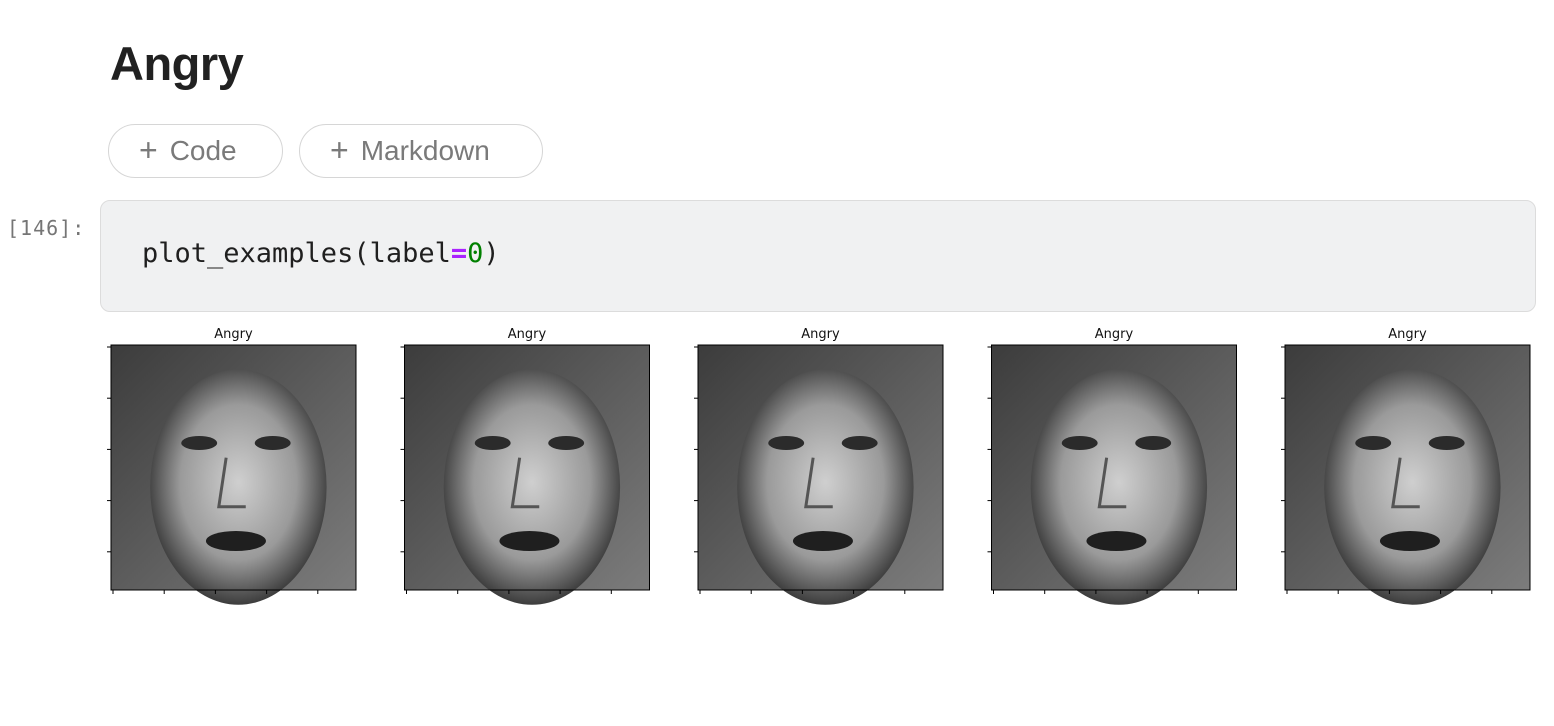 This screenshot has height=726, width=1554. Describe the element at coordinates (203, 150) in the screenshot. I see `add-code-label: Code` at that location.